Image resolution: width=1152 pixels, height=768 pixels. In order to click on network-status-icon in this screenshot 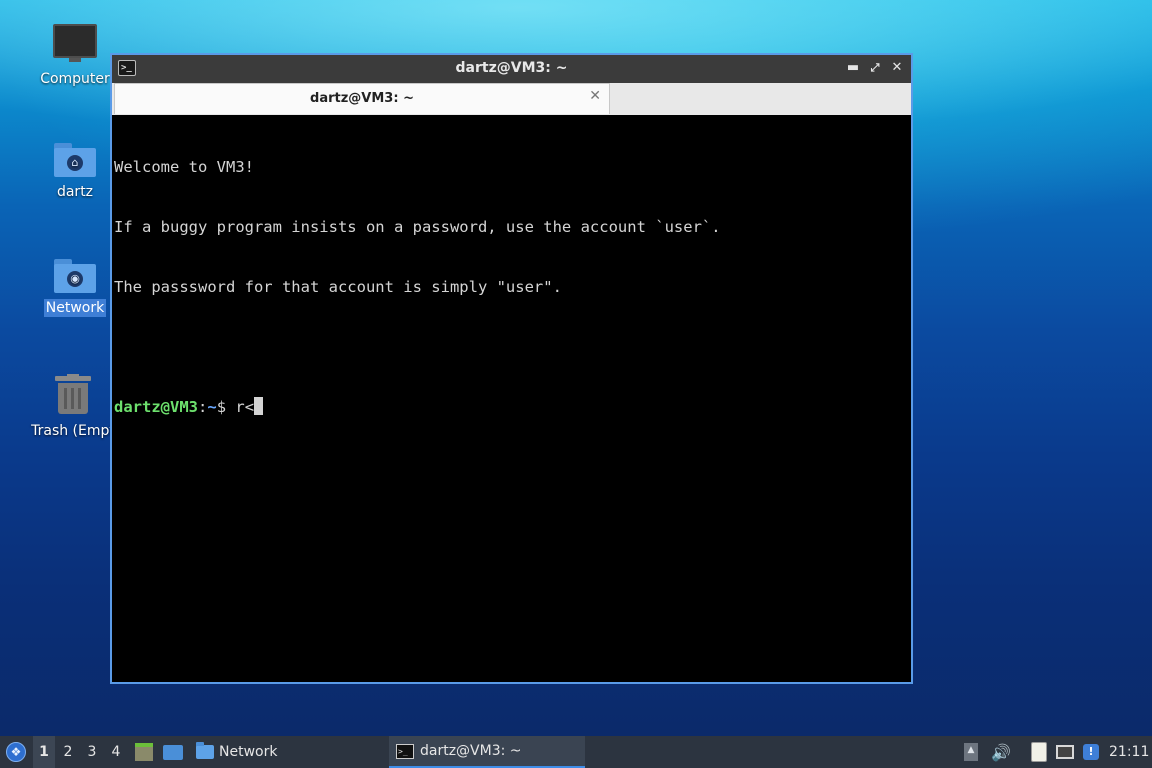, I will do `click(1065, 752)`.